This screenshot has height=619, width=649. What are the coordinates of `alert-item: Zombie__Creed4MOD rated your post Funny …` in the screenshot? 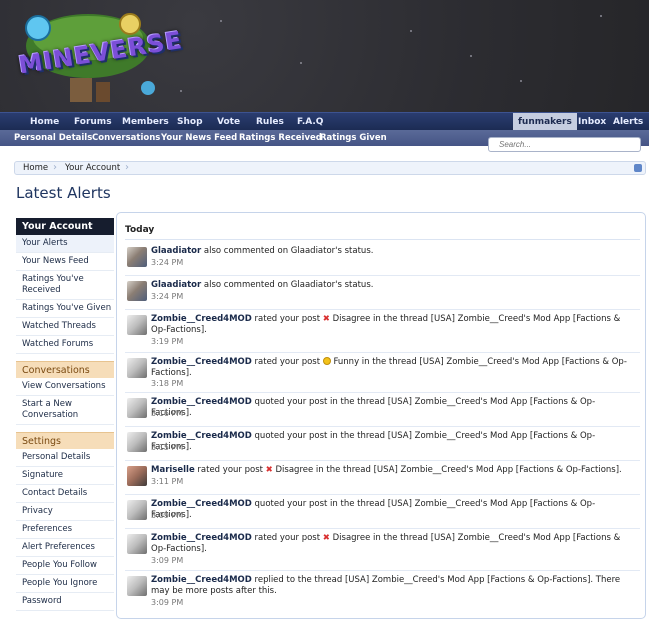 It's located at (382, 372).